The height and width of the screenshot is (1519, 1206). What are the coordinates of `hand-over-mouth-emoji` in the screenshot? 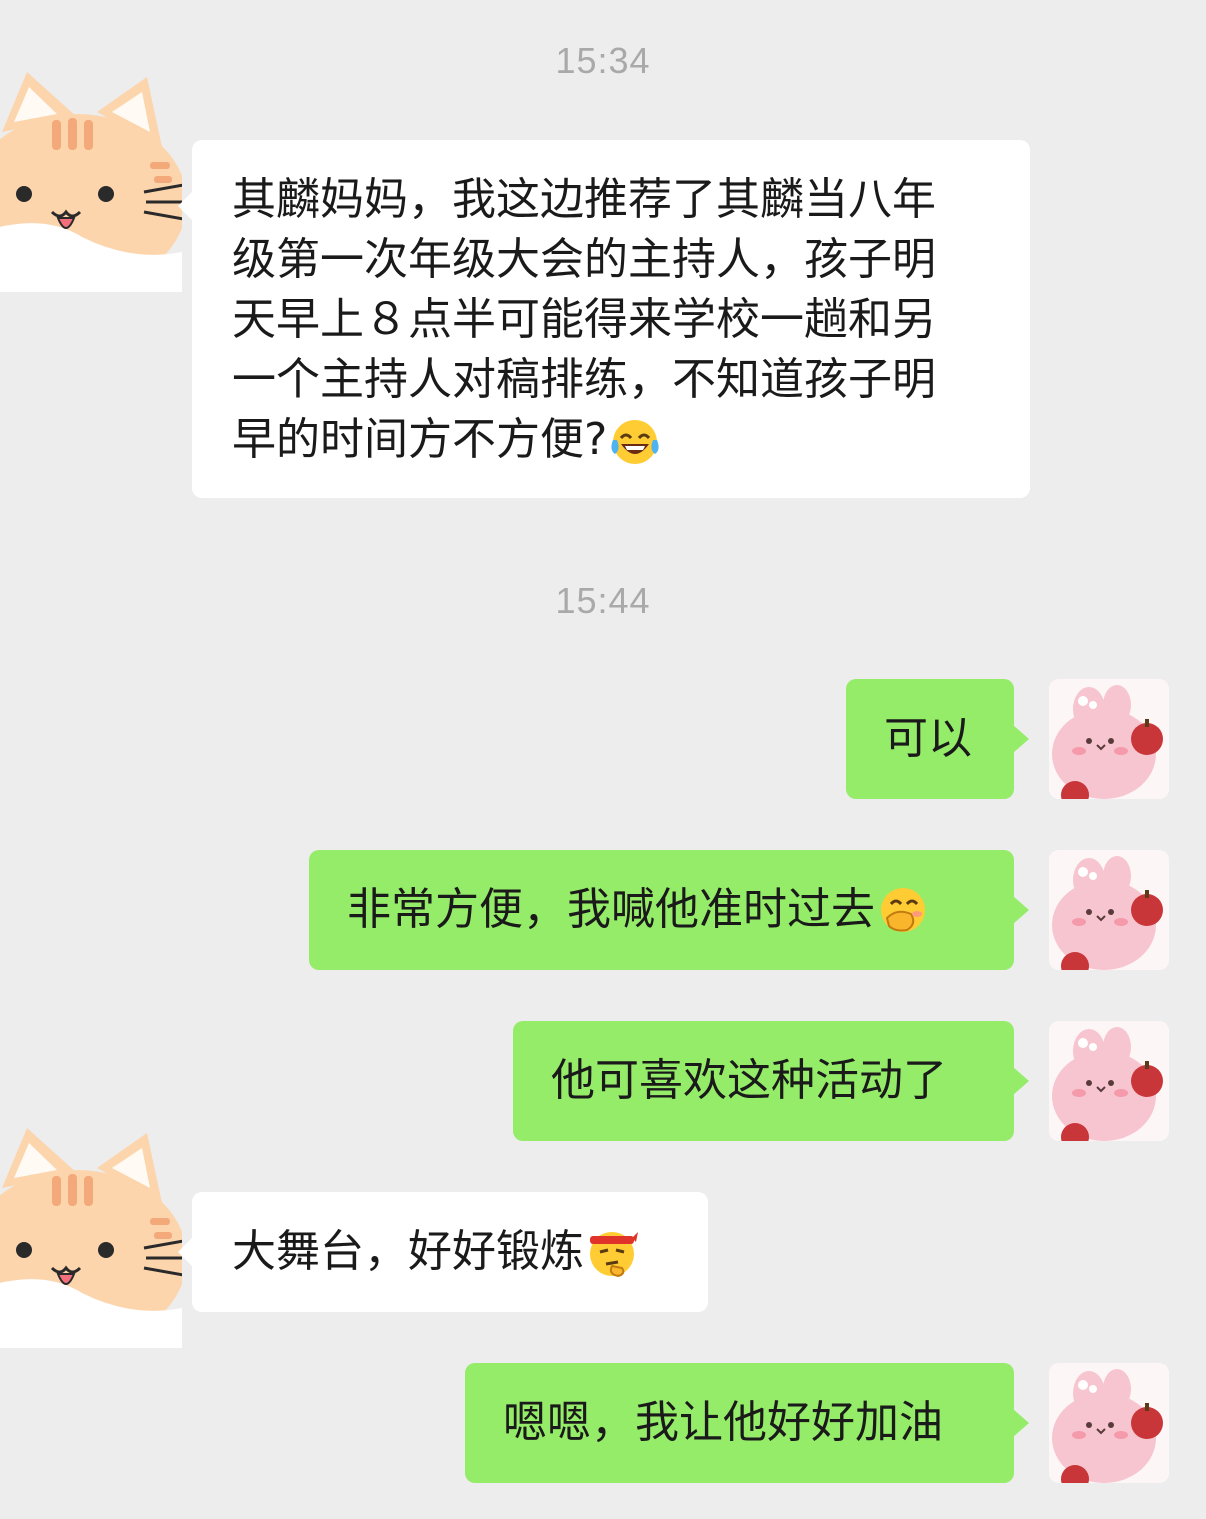 It's located at (903, 910).